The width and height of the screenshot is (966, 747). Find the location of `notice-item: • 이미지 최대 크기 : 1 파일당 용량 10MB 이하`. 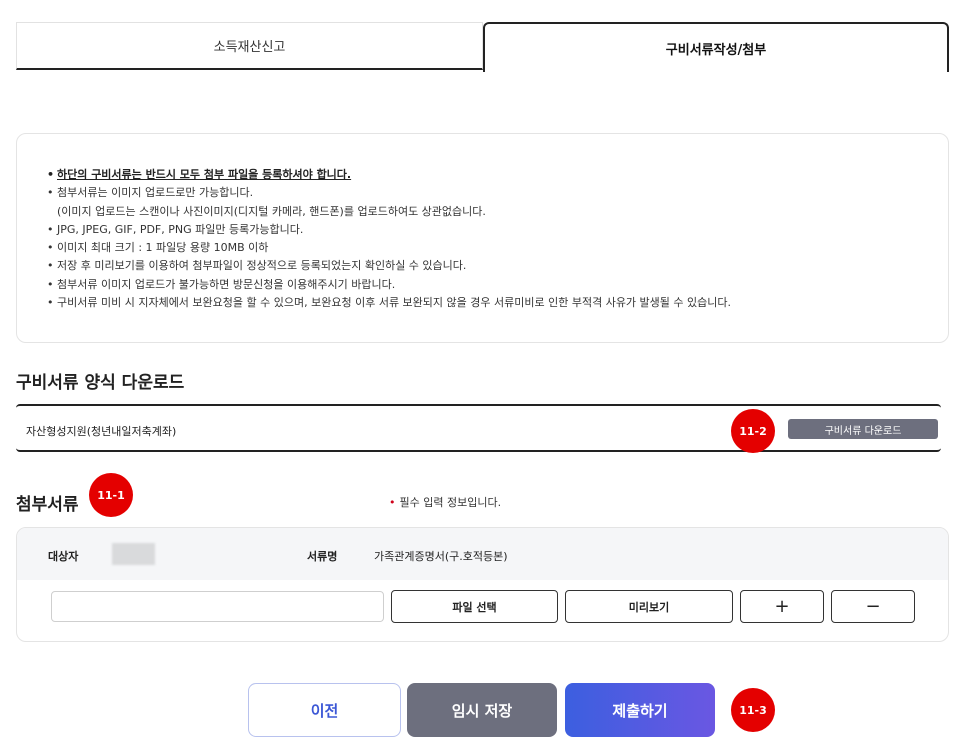

notice-item: • 이미지 최대 크기 : 1 파일당 용량 10MB 이하 is located at coordinates (158, 248).